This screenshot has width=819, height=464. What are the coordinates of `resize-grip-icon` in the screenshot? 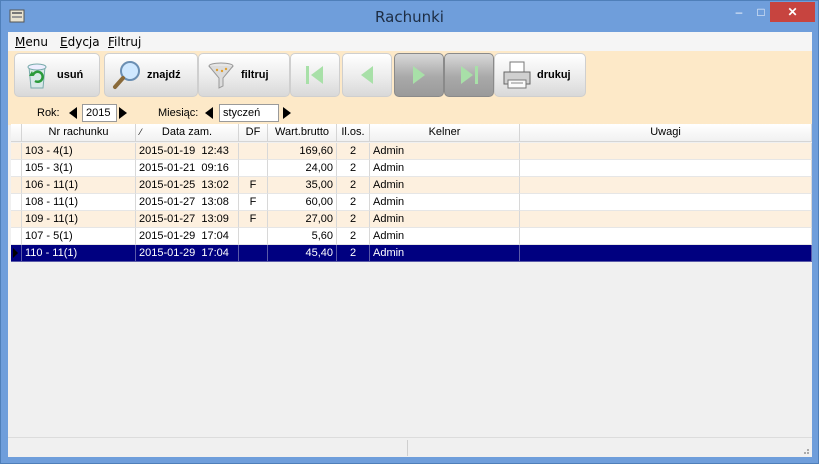 It's located at (805, 450).